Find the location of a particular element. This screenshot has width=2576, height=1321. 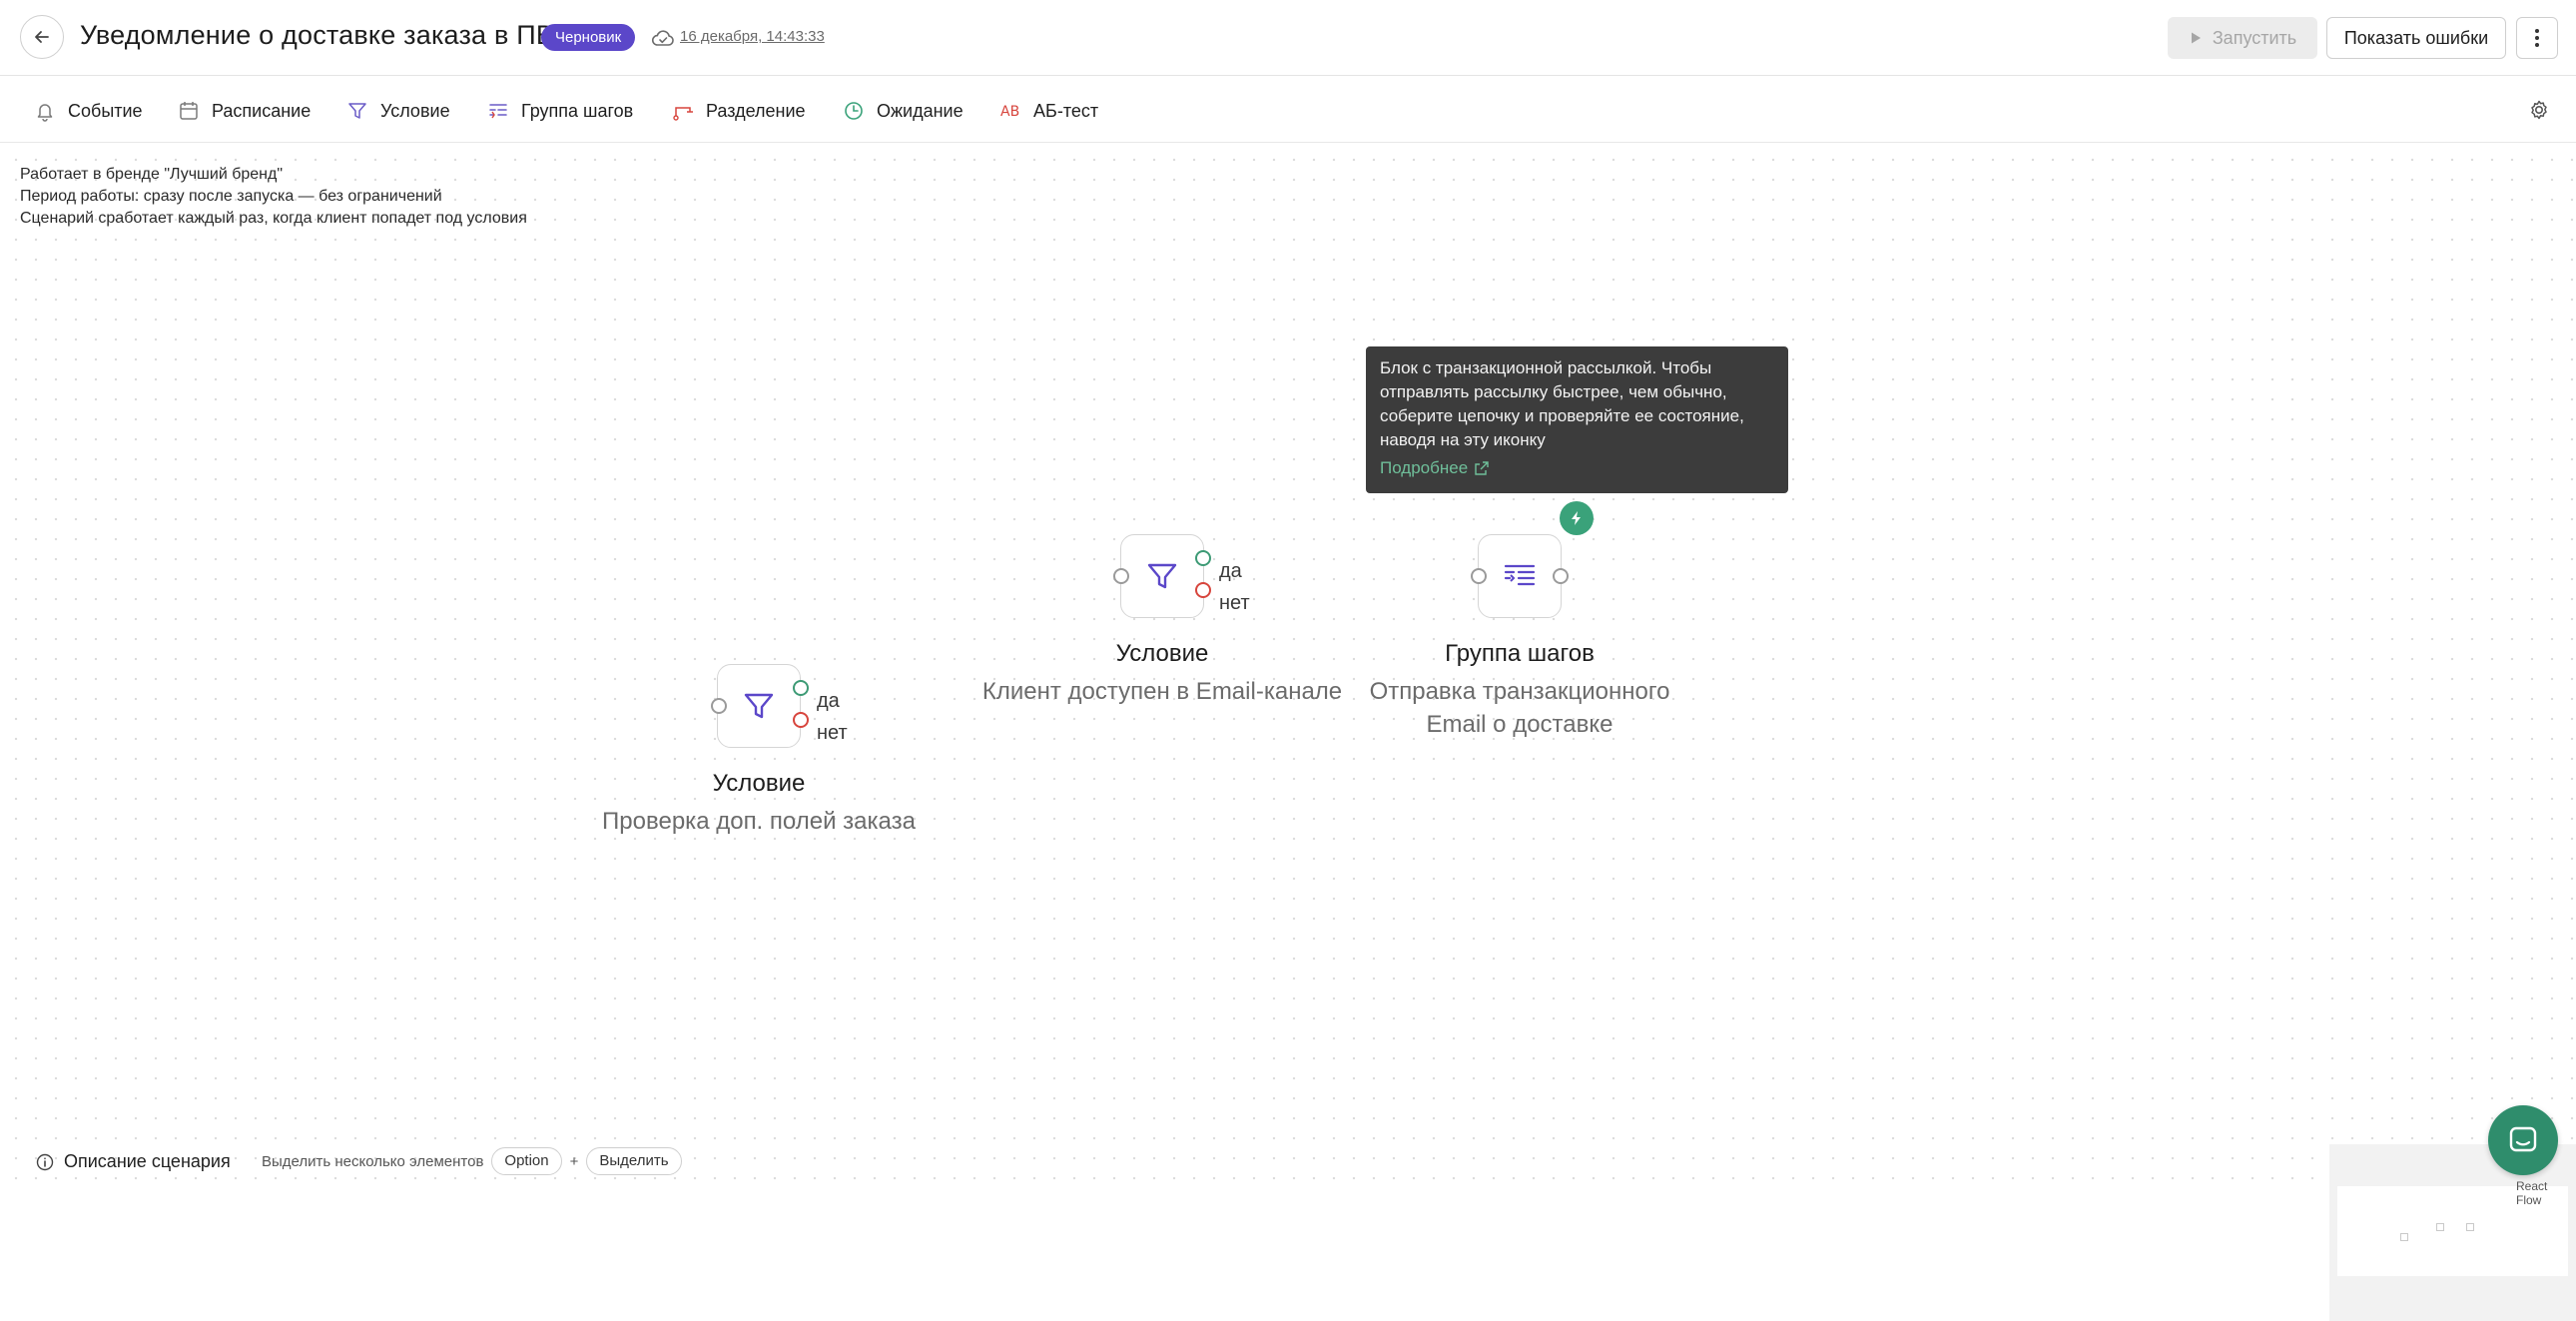

svg-text: AB is located at coordinates (1009, 112).